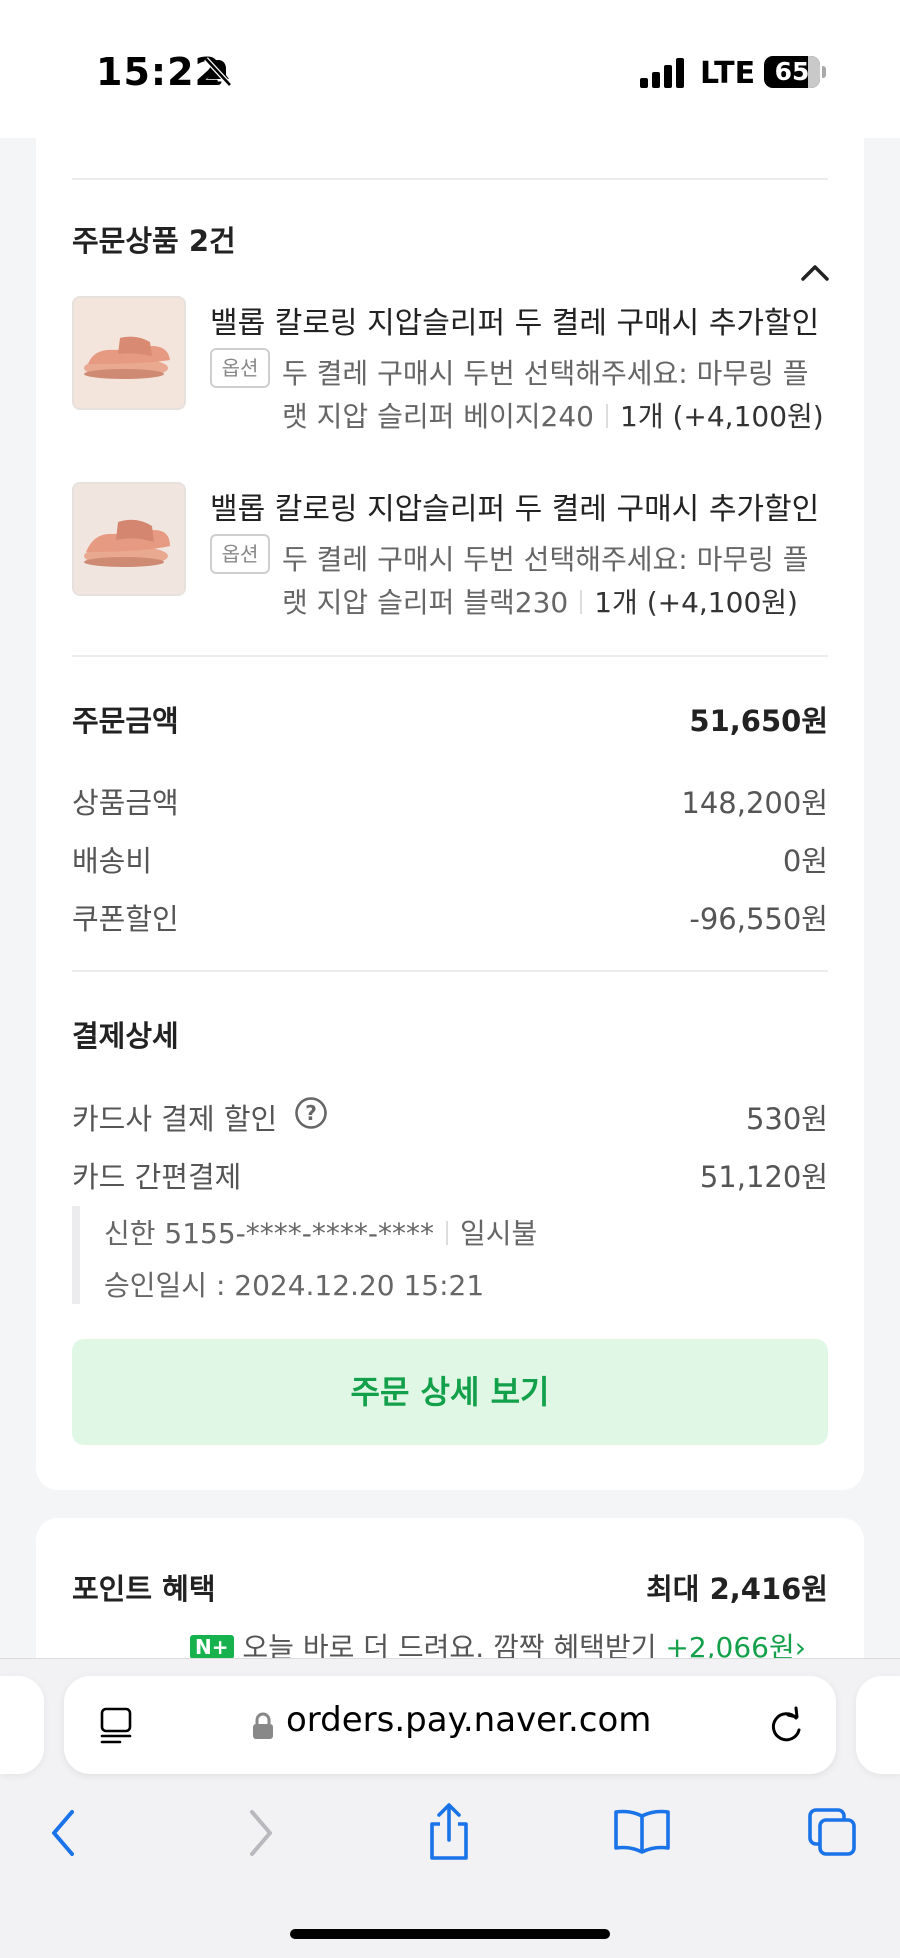  What do you see at coordinates (832, 1832) in the screenshot?
I see `tabs-icon` at bounding box center [832, 1832].